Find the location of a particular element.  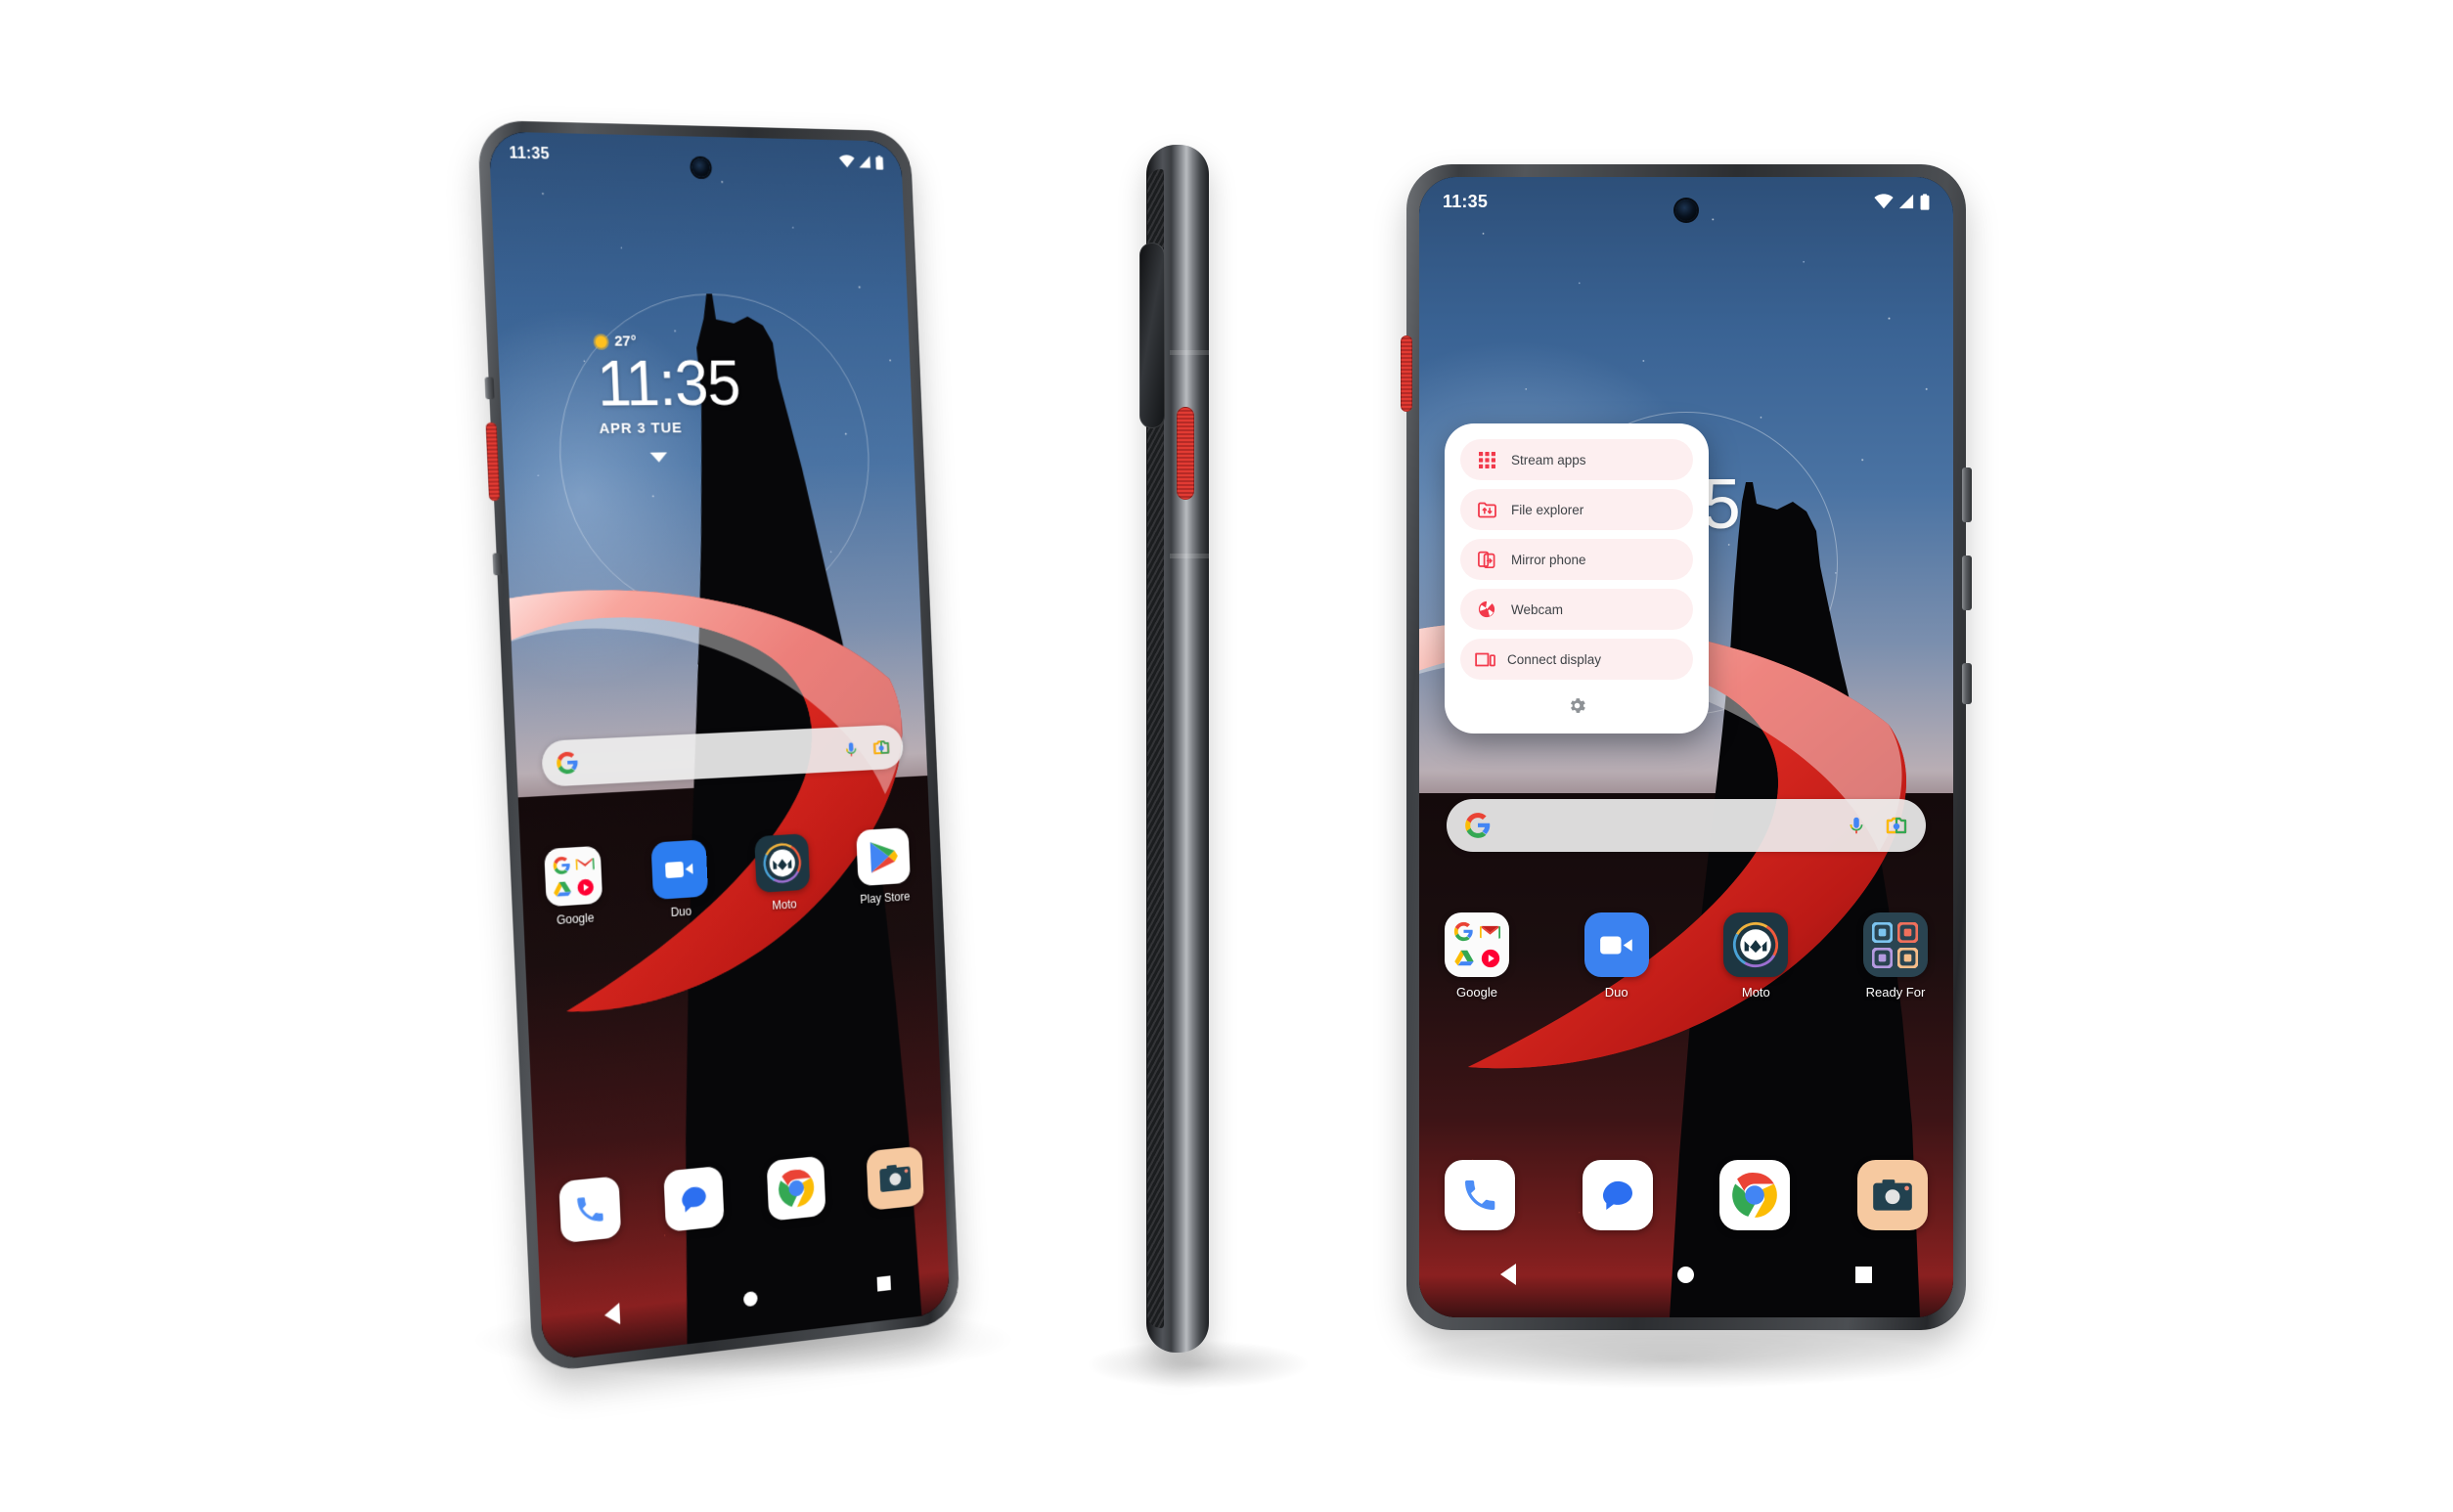

google-folder-icon is located at coordinates (573, 876).